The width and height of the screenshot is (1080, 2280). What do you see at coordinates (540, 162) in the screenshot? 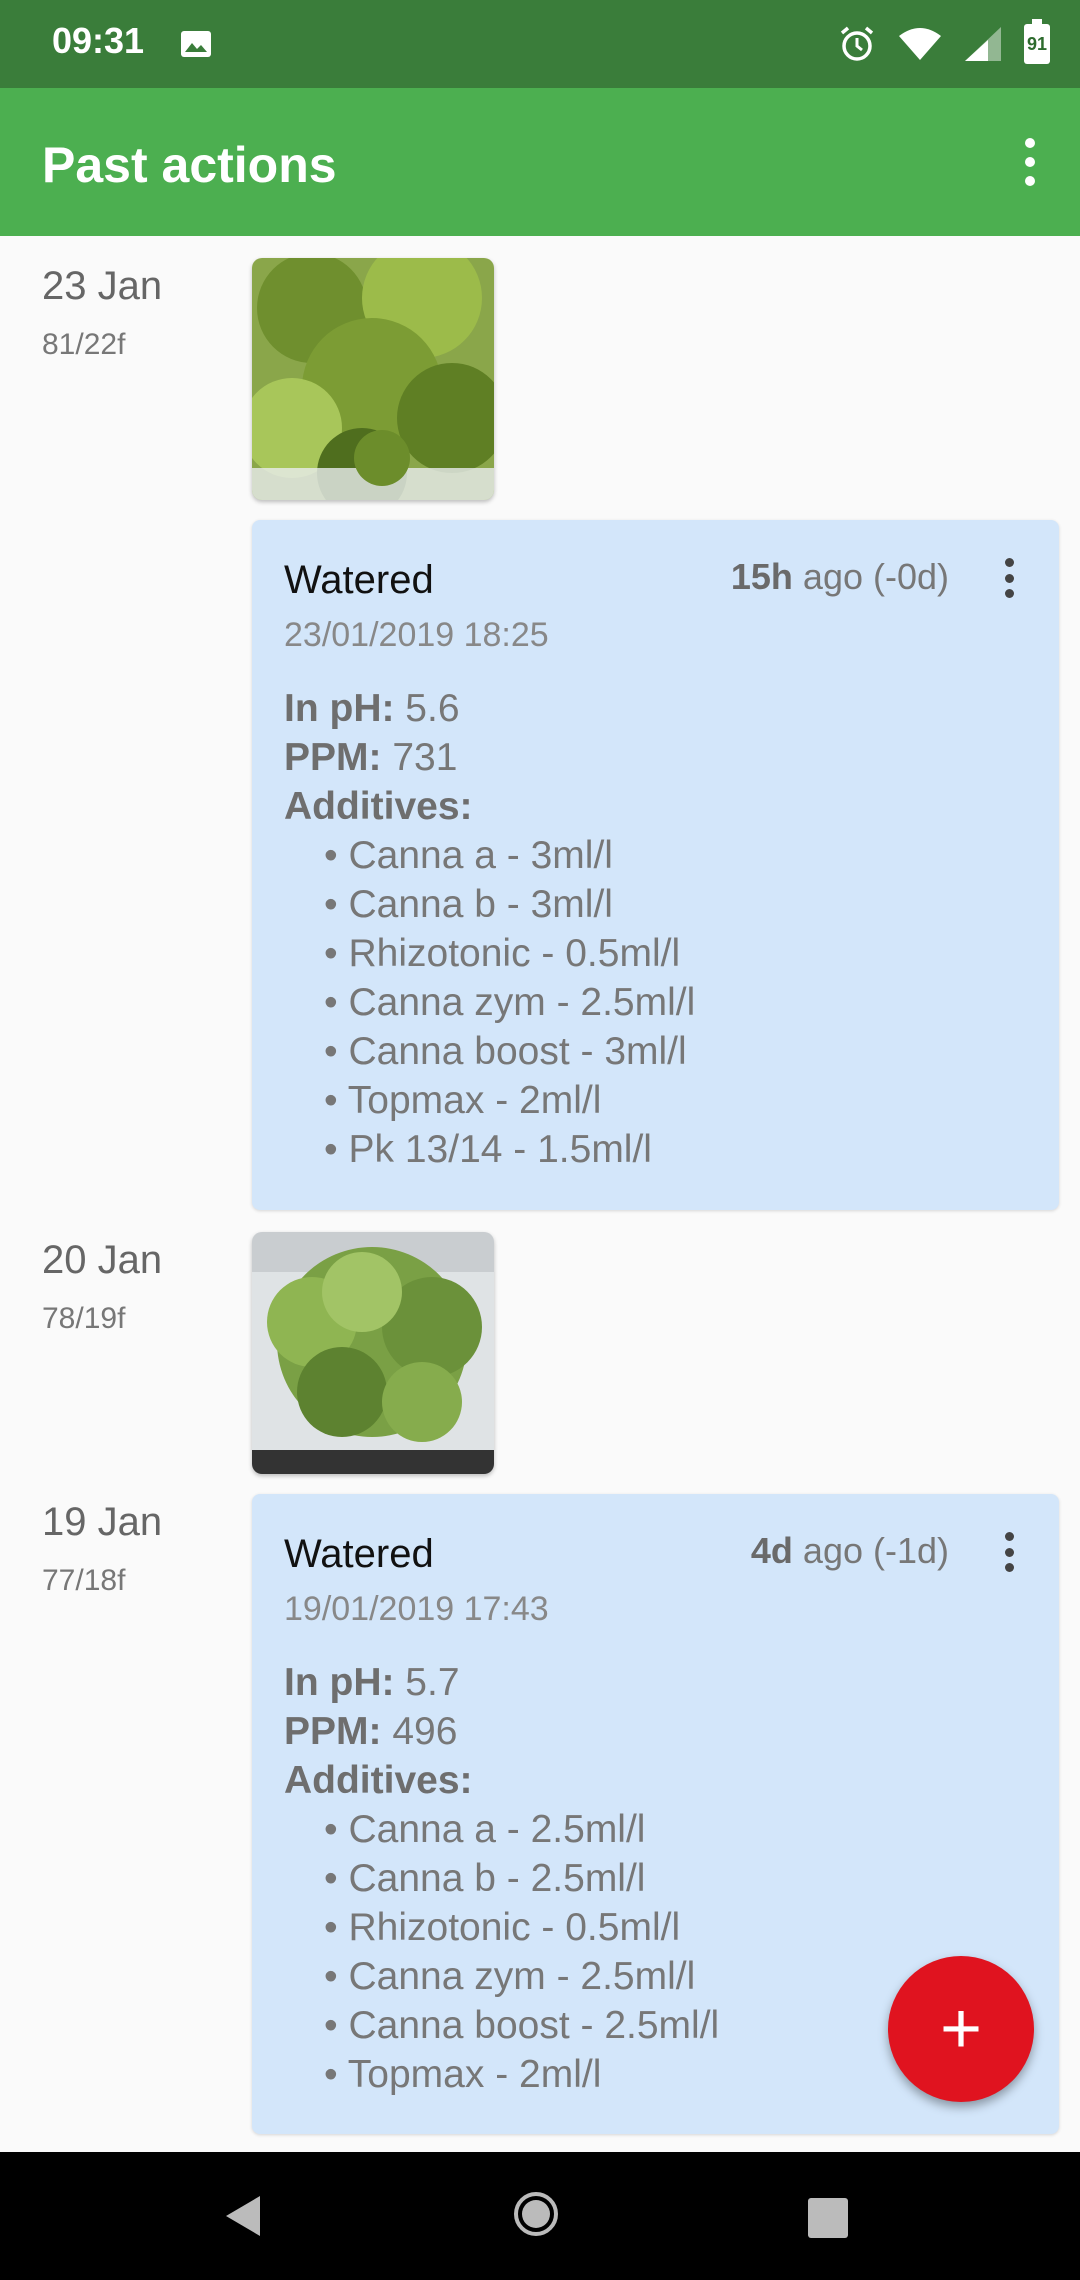
I see `app-bar: Past actions` at bounding box center [540, 162].